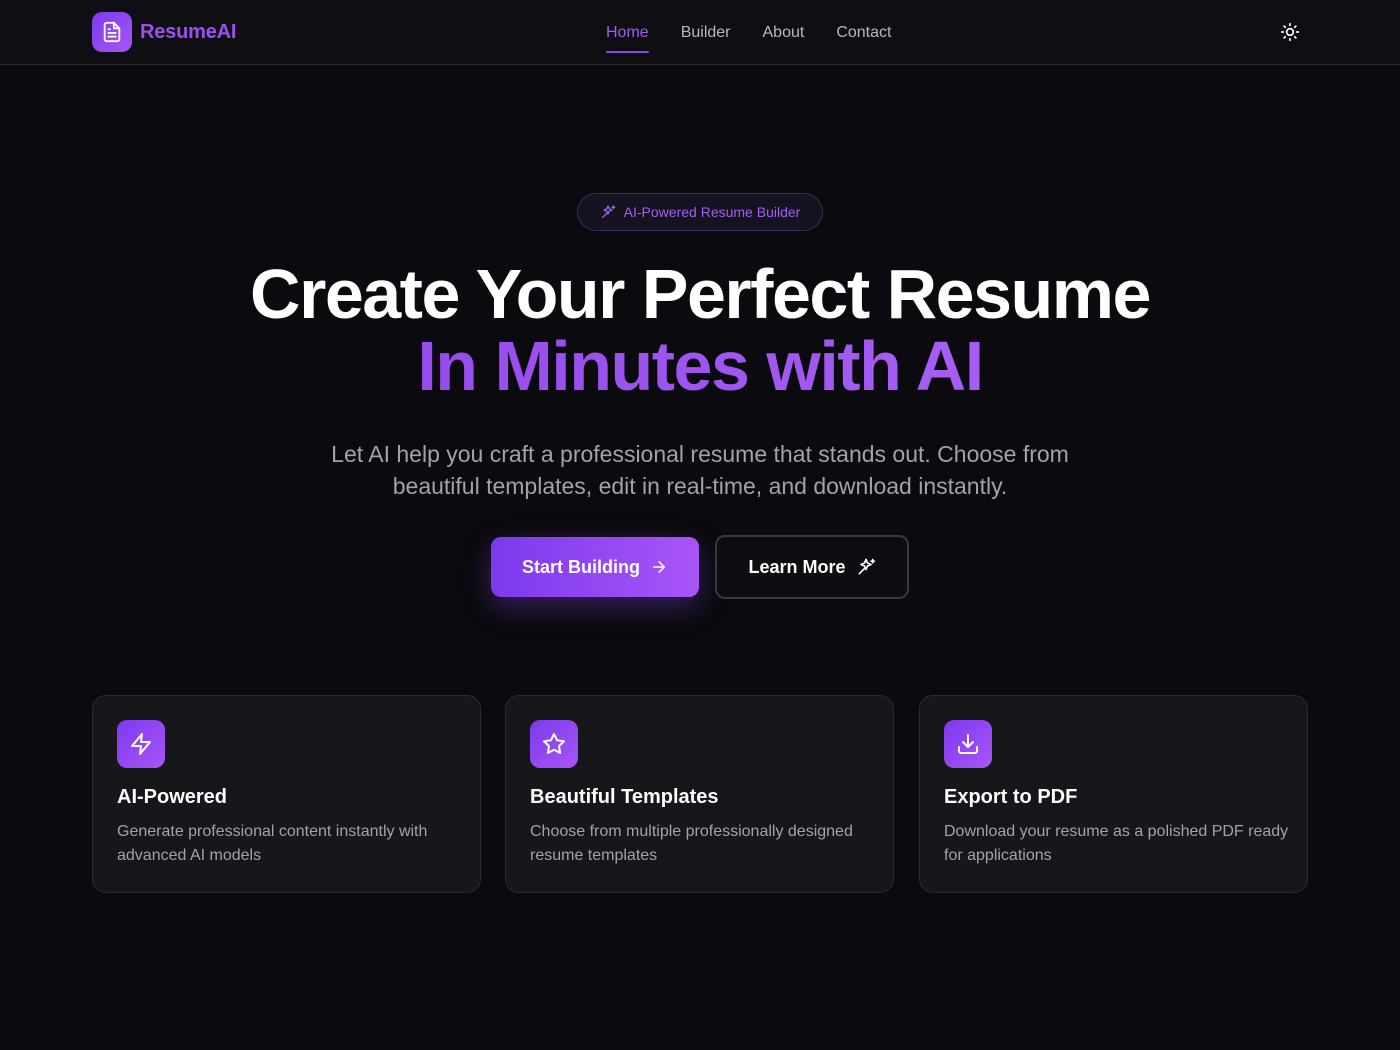 Image resolution: width=1400 pixels, height=1050 pixels. I want to click on nav-item-home: Home, so click(627, 32).